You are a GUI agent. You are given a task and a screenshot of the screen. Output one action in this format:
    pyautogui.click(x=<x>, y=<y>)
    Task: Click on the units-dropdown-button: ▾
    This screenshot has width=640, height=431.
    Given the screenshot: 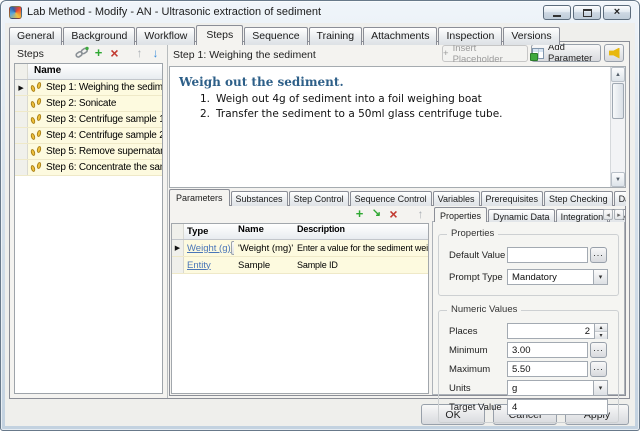 What is the action you would take?
    pyautogui.click(x=600, y=388)
    